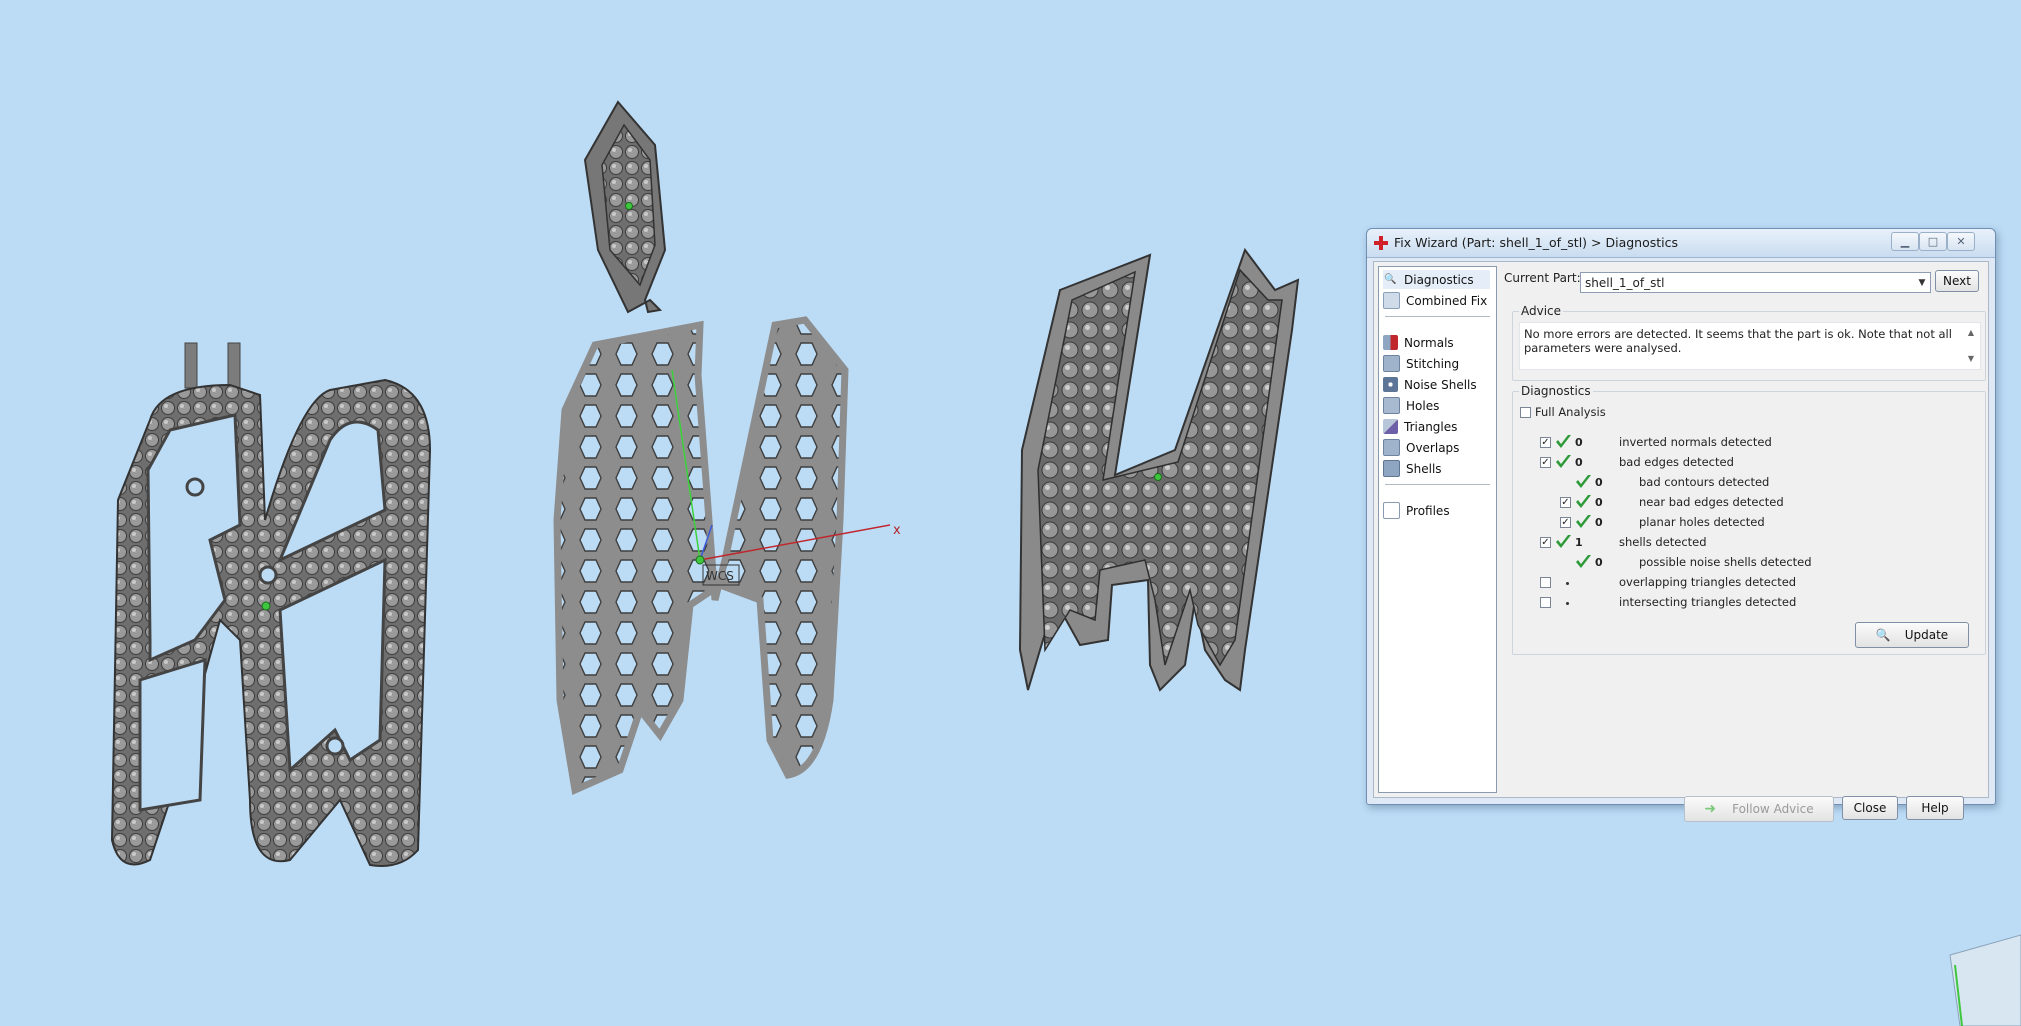 The width and height of the screenshot is (2021, 1026). What do you see at coordinates (1159, 469) in the screenshot?
I see `pendant-right` at bounding box center [1159, 469].